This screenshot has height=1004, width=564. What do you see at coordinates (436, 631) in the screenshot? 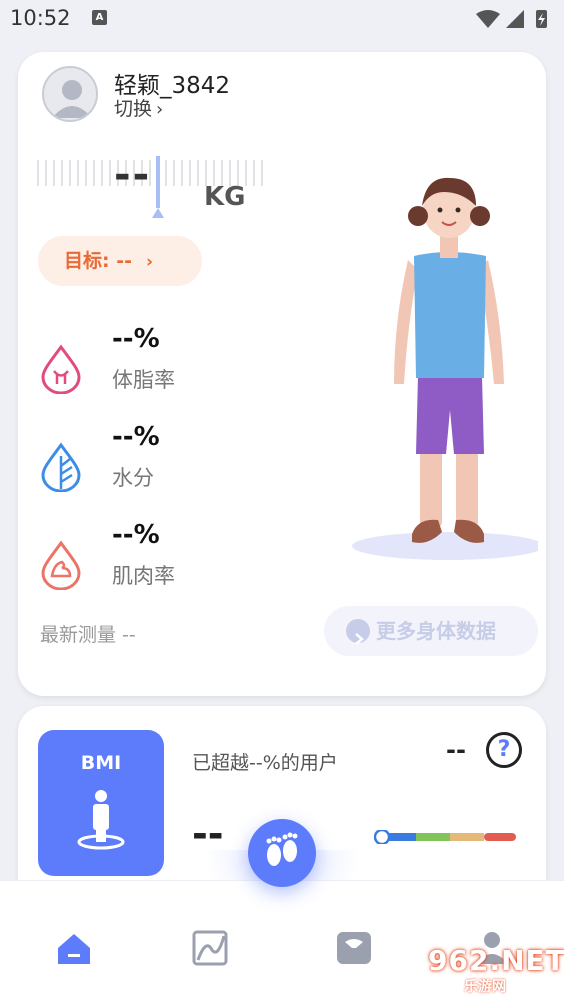
I see `more-body-data-label: 更多身体数据` at bounding box center [436, 631].